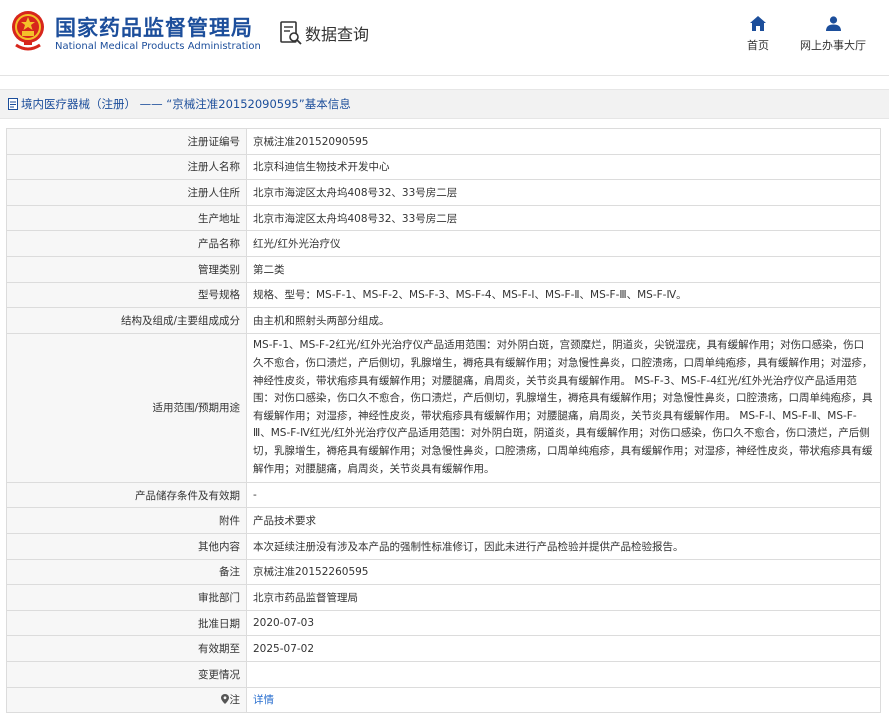 The image size is (889, 722). Describe the element at coordinates (126, 674) in the screenshot. I see `field-label: 变更情况` at that location.